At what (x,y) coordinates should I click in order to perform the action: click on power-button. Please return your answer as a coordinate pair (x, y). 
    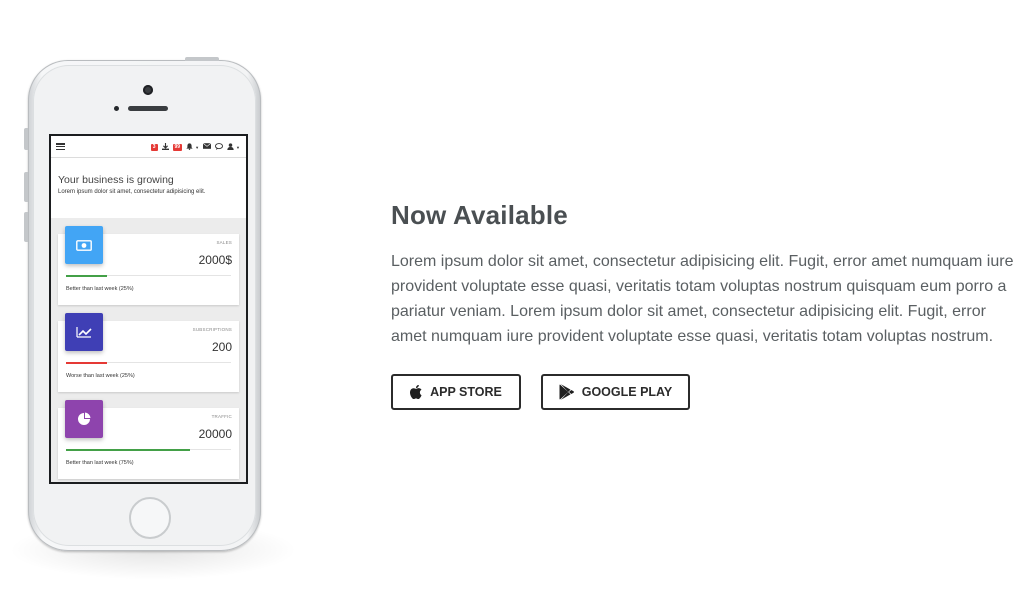
    Looking at the image, I should click on (202, 59).